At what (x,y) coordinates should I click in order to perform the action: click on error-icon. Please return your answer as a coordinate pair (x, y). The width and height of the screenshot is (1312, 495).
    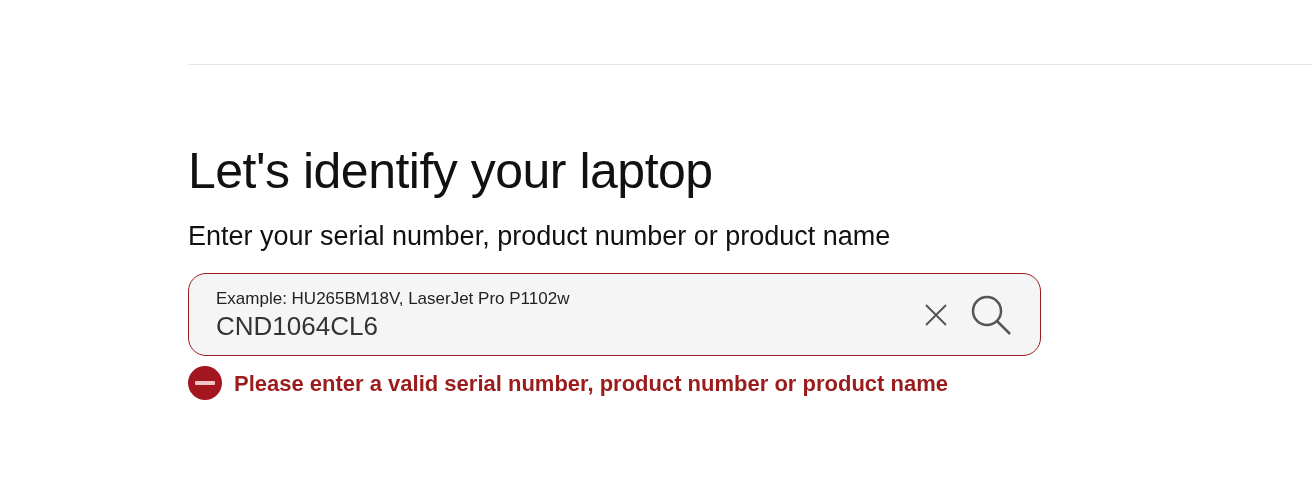
    Looking at the image, I should click on (205, 383).